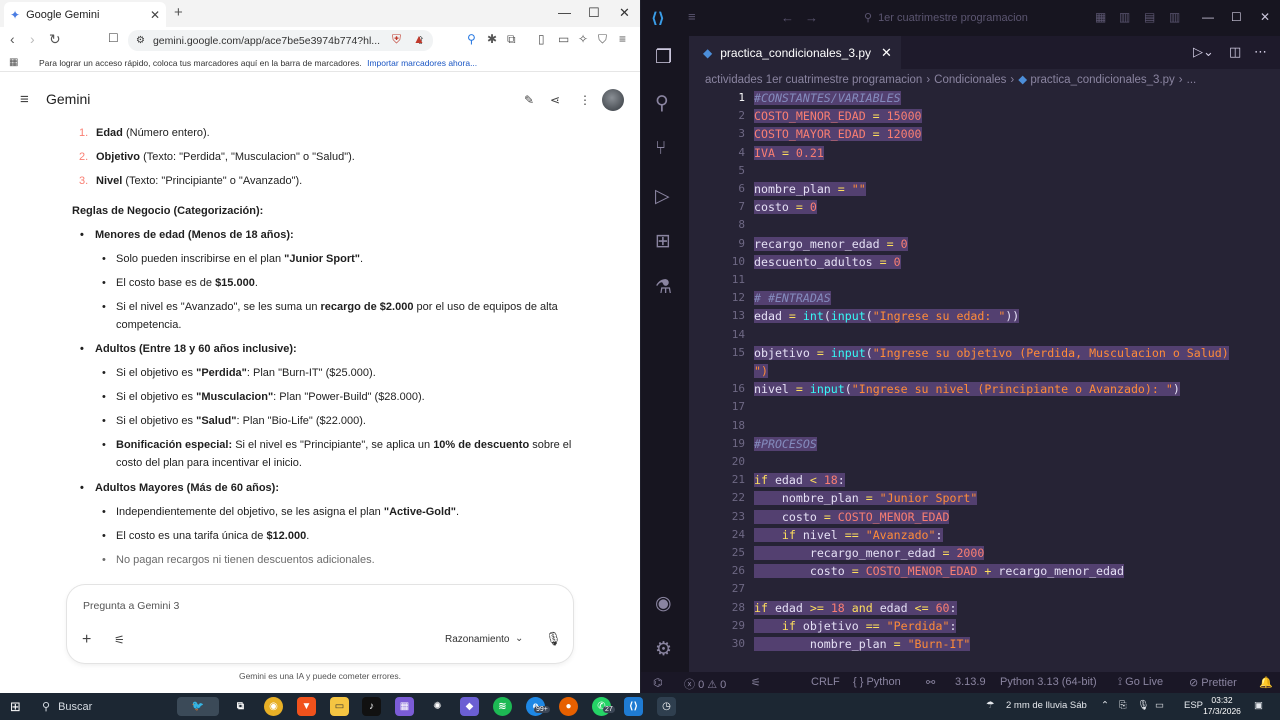 This screenshot has width=1280, height=720. What do you see at coordinates (1102, 80) in the screenshot?
I see `breadcrumb-item: practica_condicionales_3.py` at bounding box center [1102, 80].